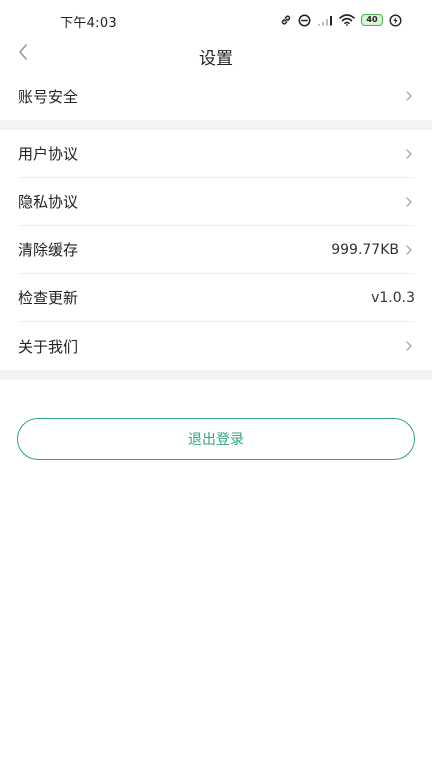 This screenshot has width=432, height=768. I want to click on nav-bar: 设置, so click(216, 55).